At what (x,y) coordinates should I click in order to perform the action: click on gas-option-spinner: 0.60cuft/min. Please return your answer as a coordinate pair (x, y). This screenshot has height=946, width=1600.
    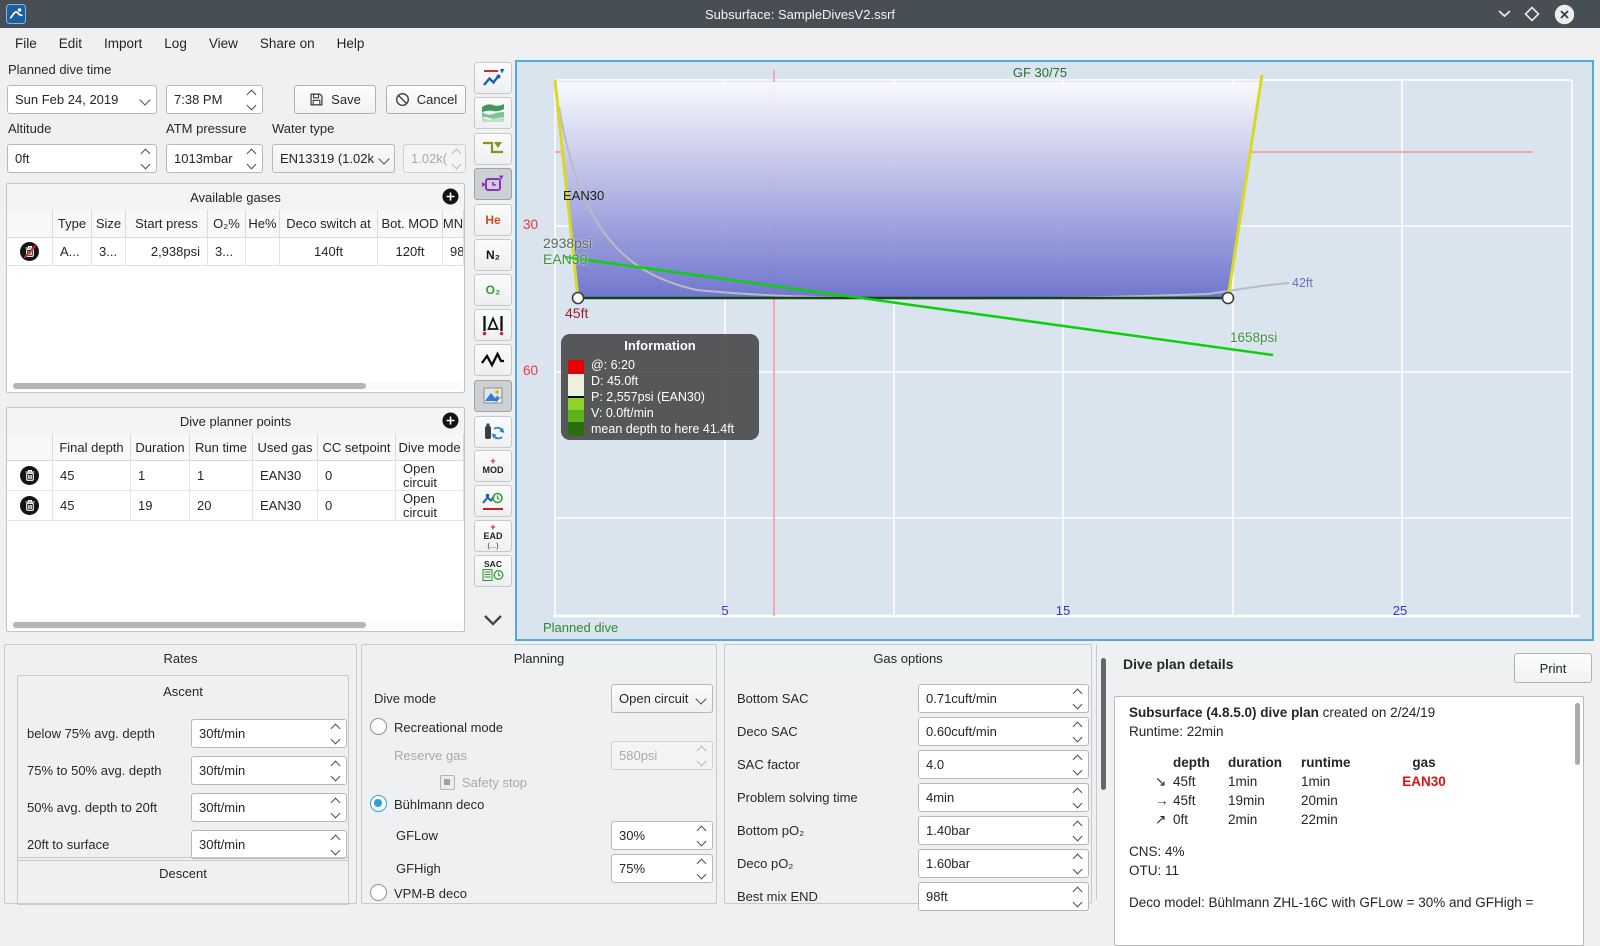
    Looking at the image, I should click on (1003, 731).